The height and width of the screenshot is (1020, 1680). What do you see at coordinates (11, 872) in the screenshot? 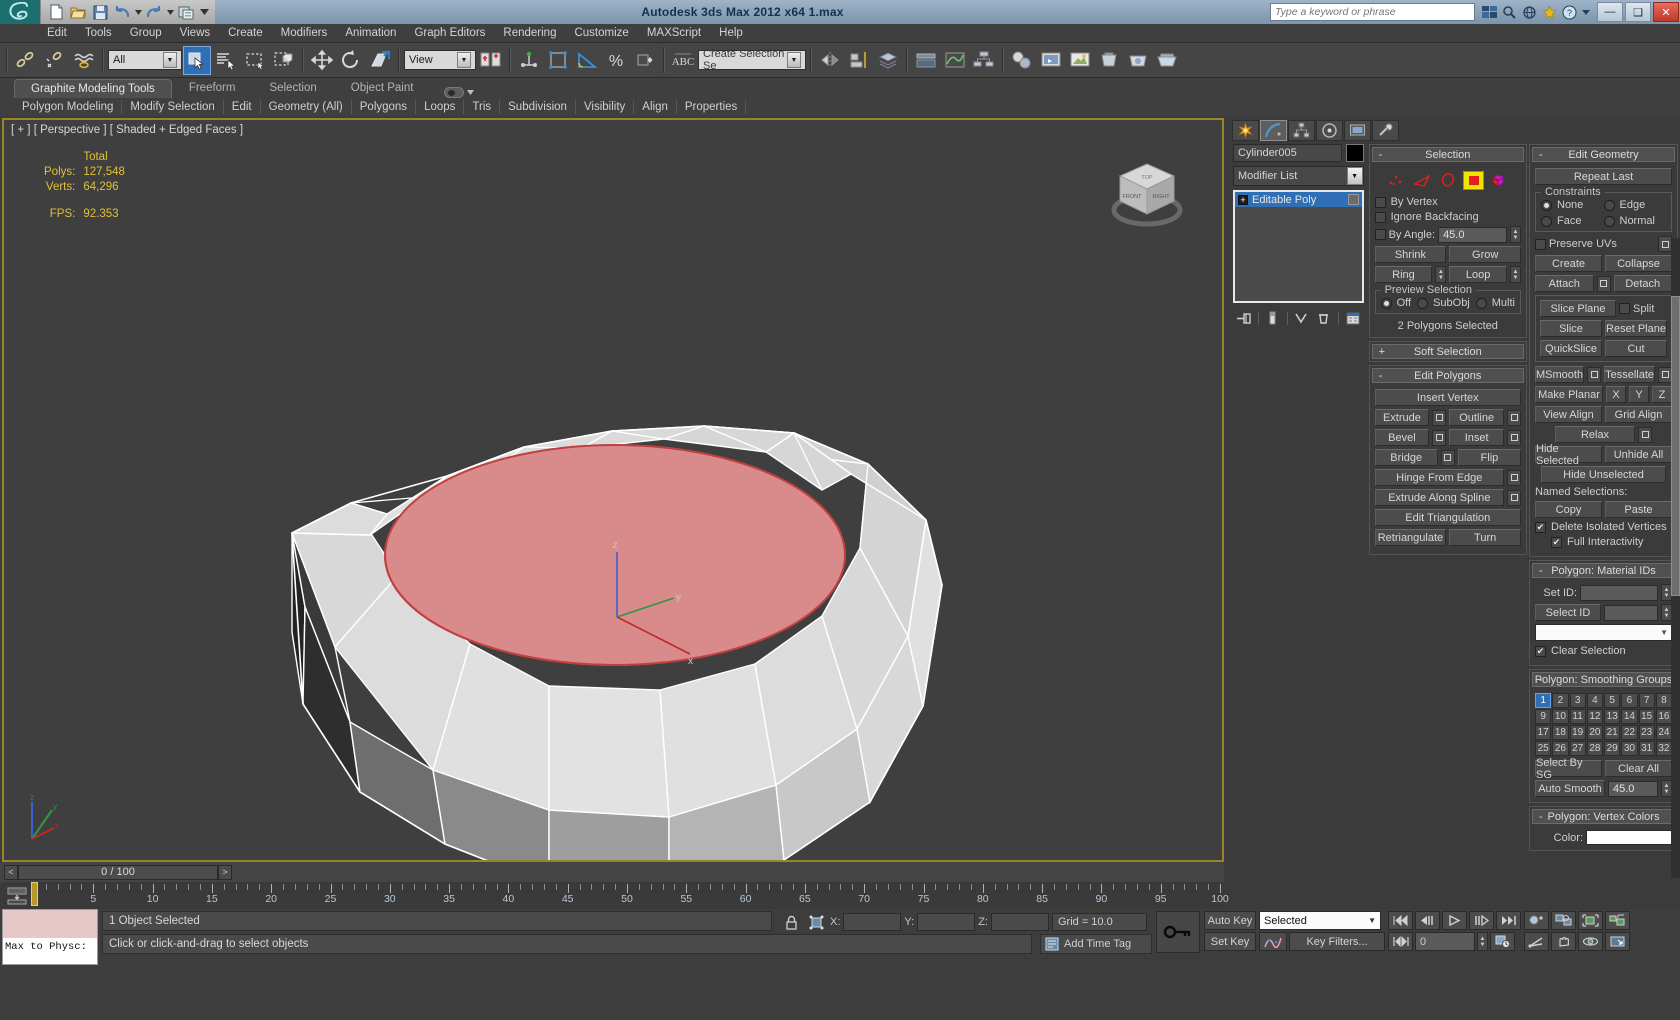
I see `prev-frame-button: <` at bounding box center [11, 872].